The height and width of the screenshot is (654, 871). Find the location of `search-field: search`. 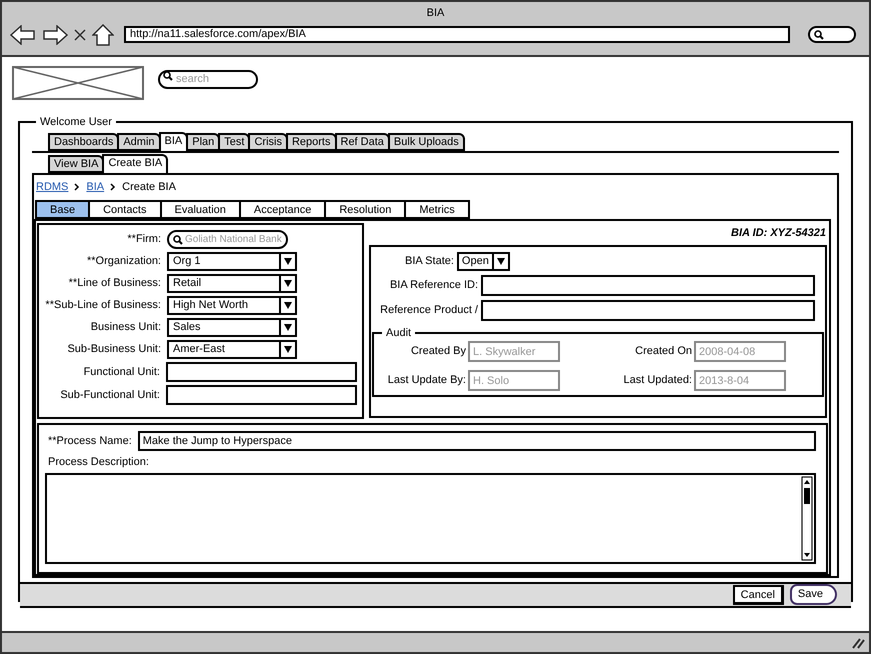

search-field: search is located at coordinates (208, 79).